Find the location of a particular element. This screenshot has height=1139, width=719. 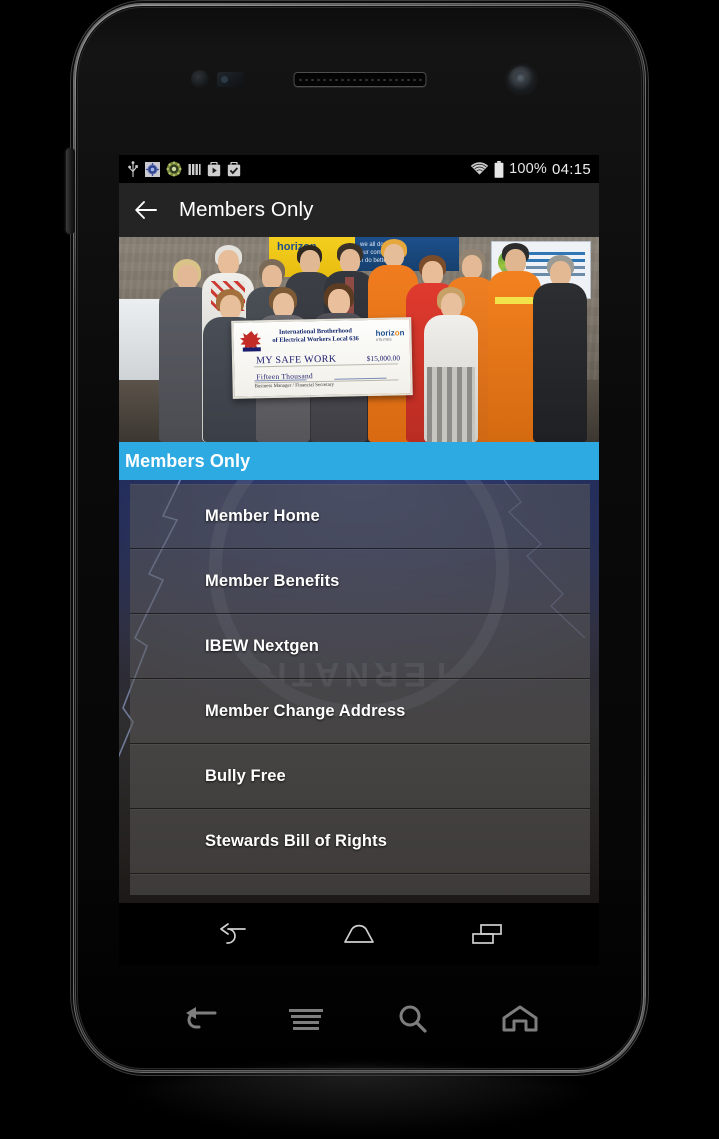

nav-recents-icon is located at coordinates (487, 934).